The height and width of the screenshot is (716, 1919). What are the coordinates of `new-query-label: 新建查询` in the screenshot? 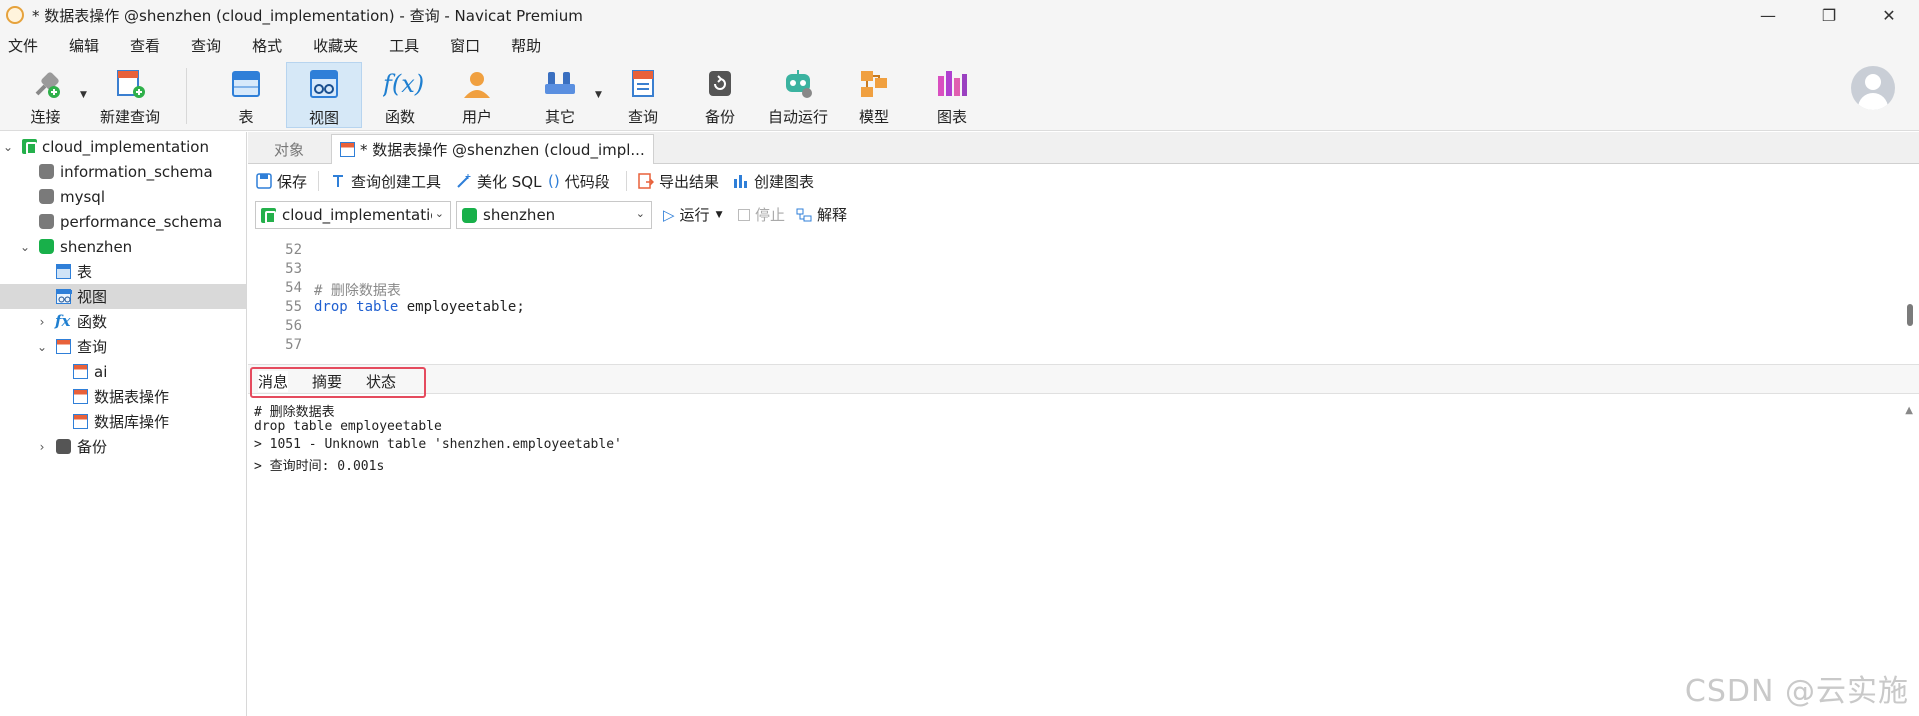 It's located at (129, 117).